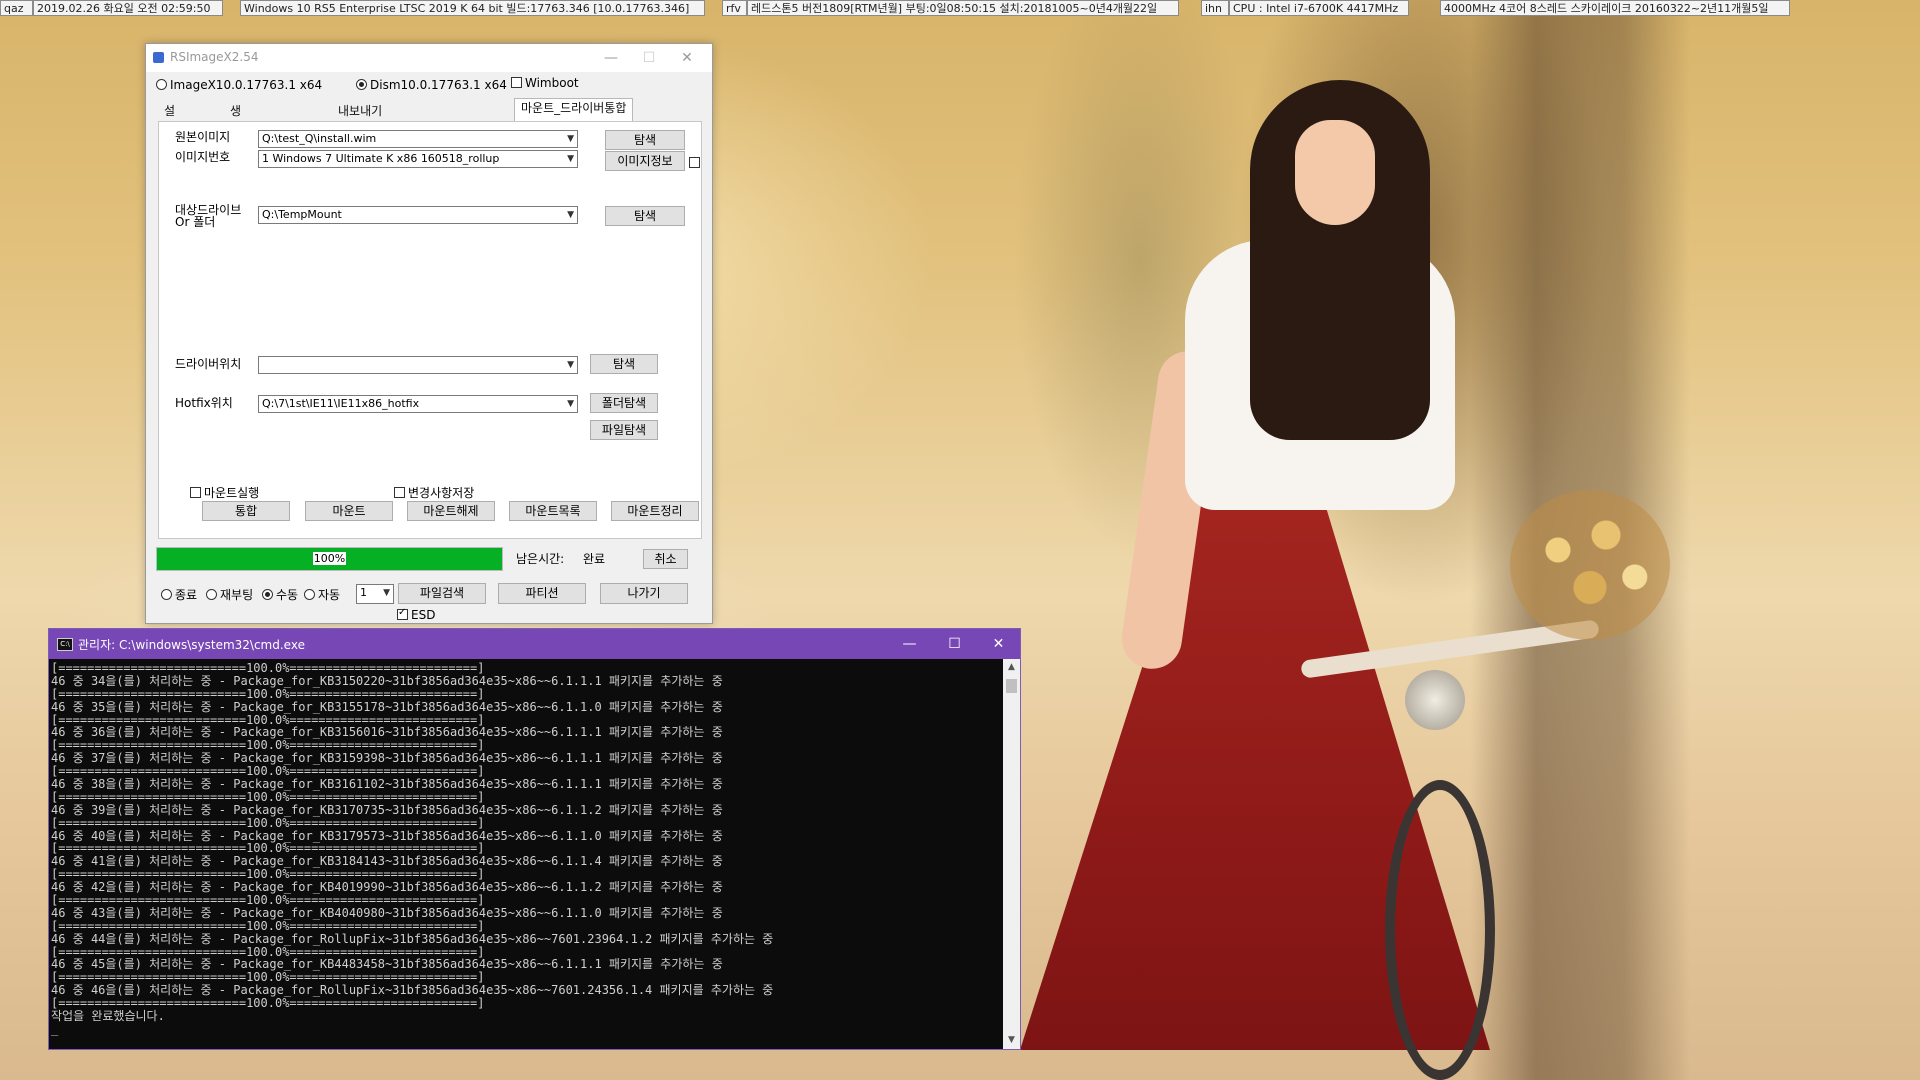 The image size is (1920, 1080). What do you see at coordinates (574, 109) in the screenshot?
I see `tab-mount-driver: 마운트_드라이버통합` at bounding box center [574, 109].